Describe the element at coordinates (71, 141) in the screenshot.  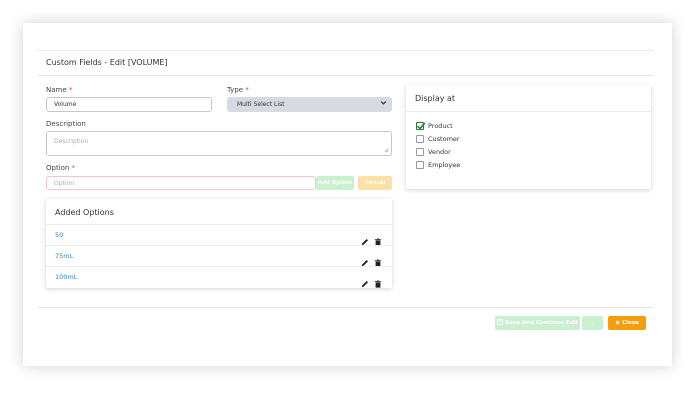
I see `description-placeholder: Description` at that location.